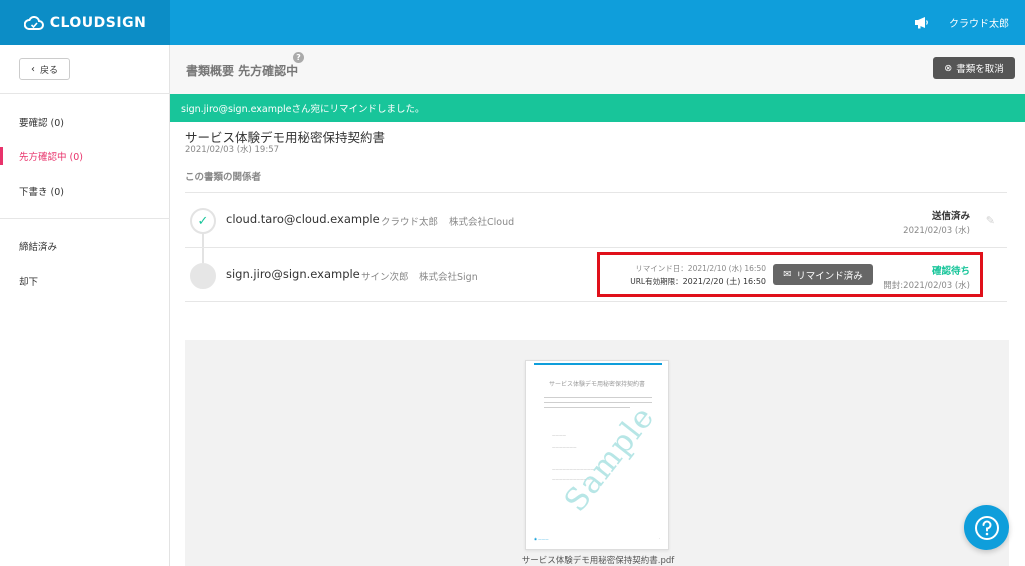  What do you see at coordinates (223, 177) in the screenshot?
I see `parties-heading: この書類の関係者` at bounding box center [223, 177].